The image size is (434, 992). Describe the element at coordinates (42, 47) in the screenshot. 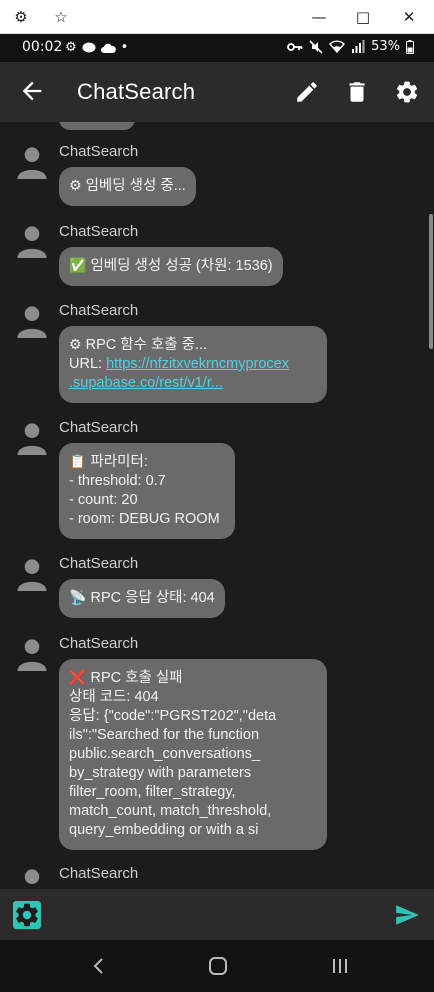

I see `status-time: 00:02` at that location.